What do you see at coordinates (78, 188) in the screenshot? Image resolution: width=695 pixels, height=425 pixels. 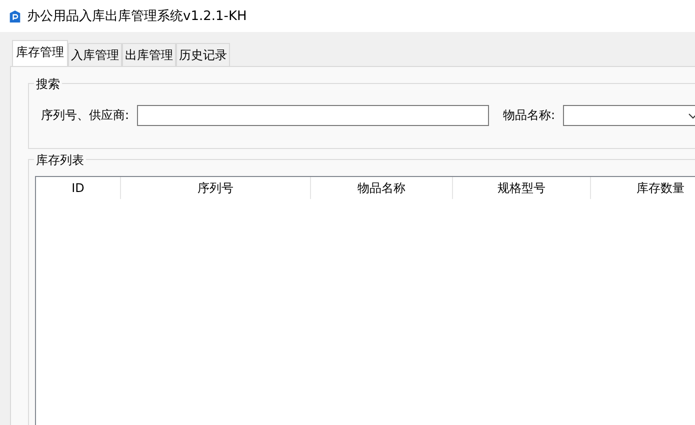 I see `column-header: ID` at bounding box center [78, 188].